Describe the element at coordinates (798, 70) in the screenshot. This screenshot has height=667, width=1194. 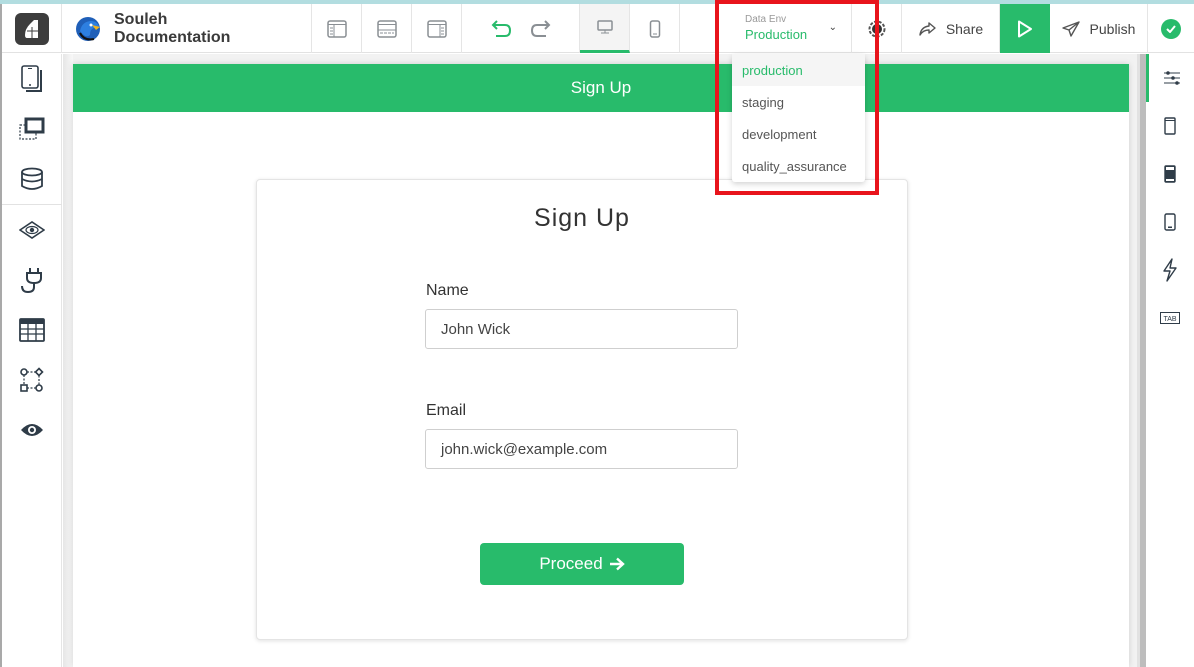
I see `env-option-production: production` at that location.